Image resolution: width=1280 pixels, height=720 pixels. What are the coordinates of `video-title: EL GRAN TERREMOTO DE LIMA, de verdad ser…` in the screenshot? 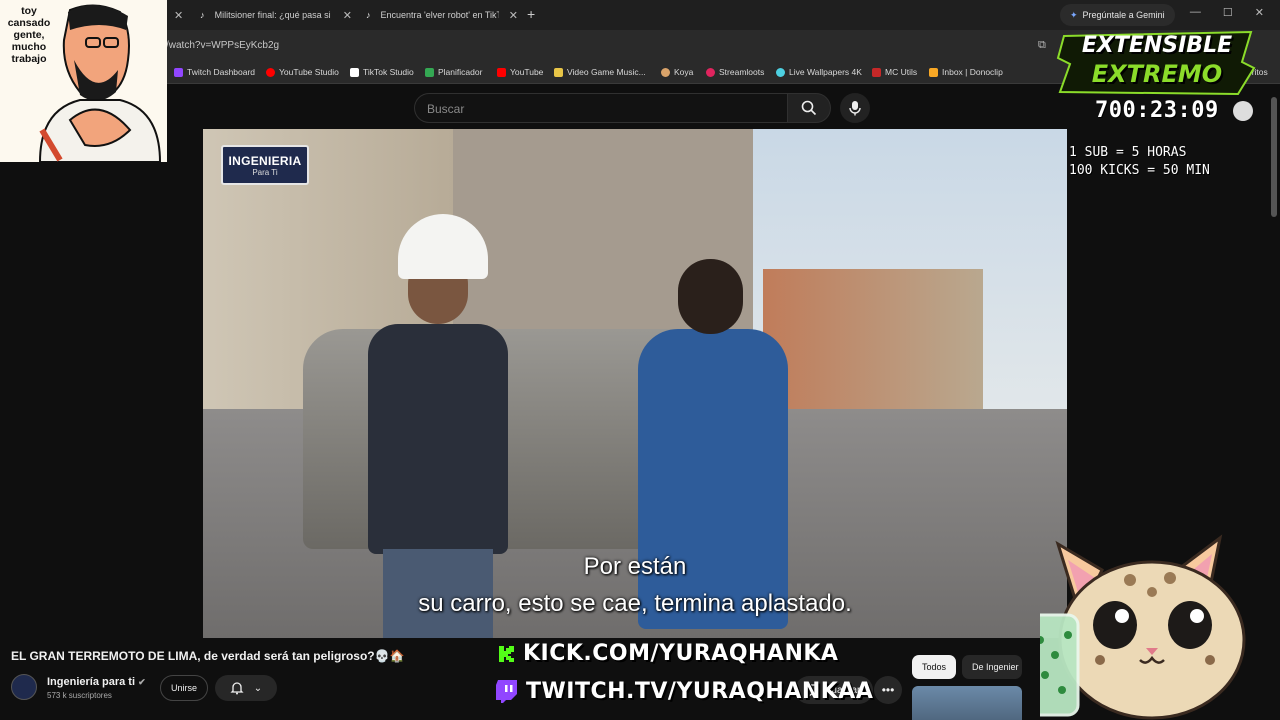 It's located at (208, 656).